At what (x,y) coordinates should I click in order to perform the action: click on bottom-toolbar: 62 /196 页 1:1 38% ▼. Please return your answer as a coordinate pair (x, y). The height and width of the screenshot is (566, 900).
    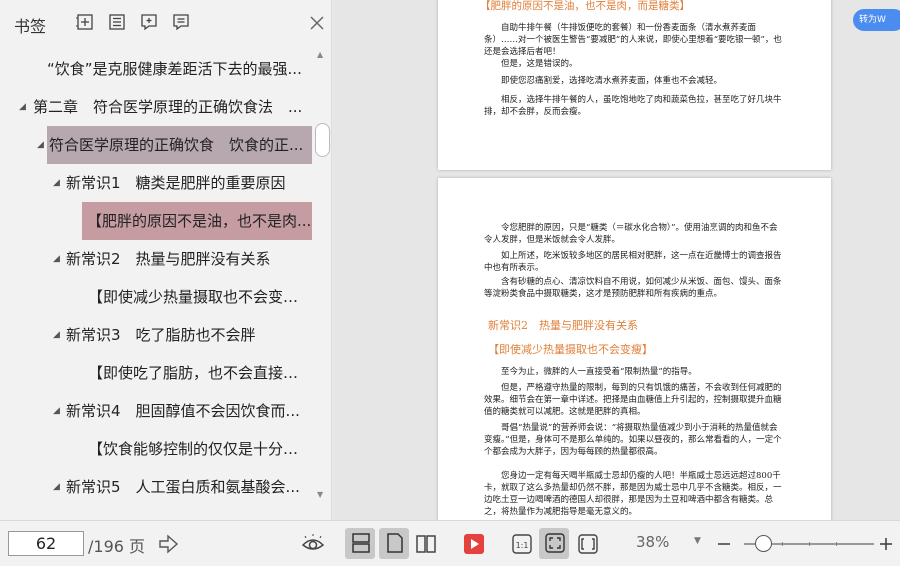
    Looking at the image, I should click on (450, 543).